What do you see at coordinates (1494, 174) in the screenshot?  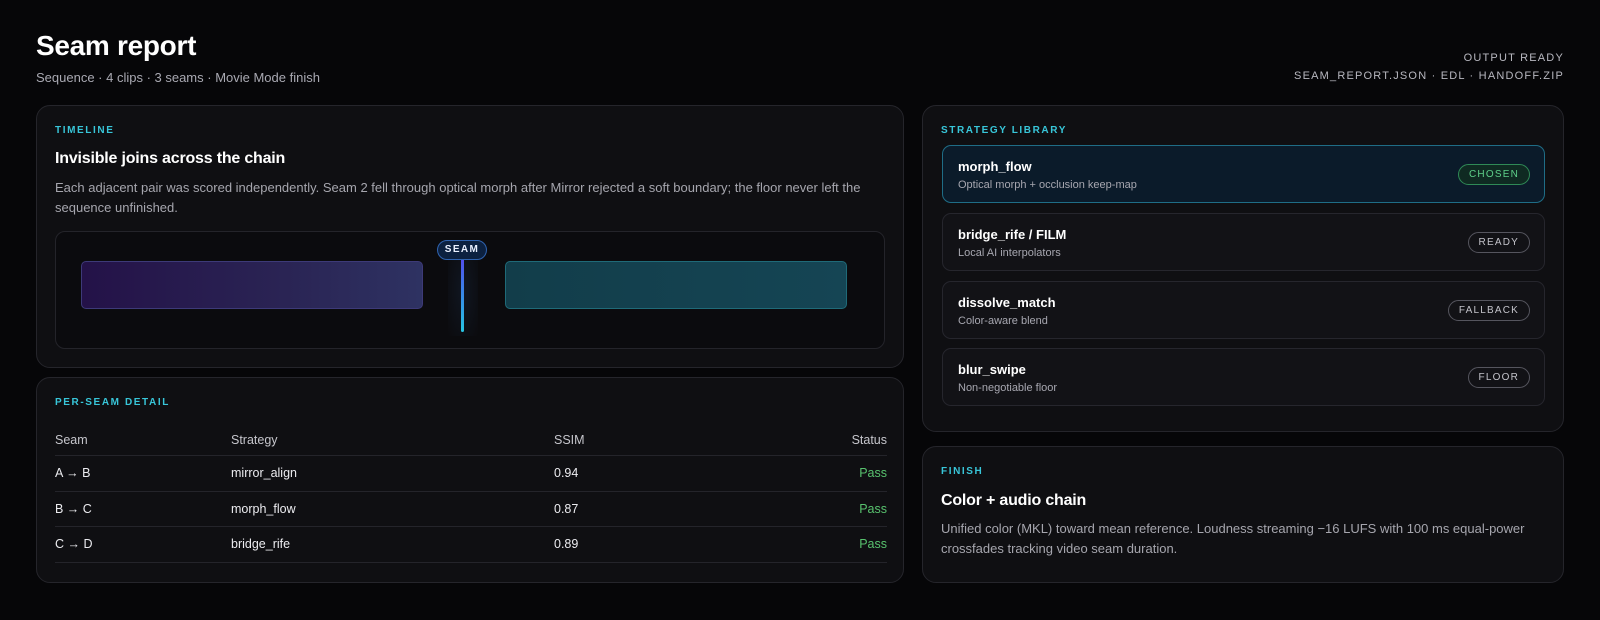 I see `strategy-badge-chosen: CHOSEN` at bounding box center [1494, 174].